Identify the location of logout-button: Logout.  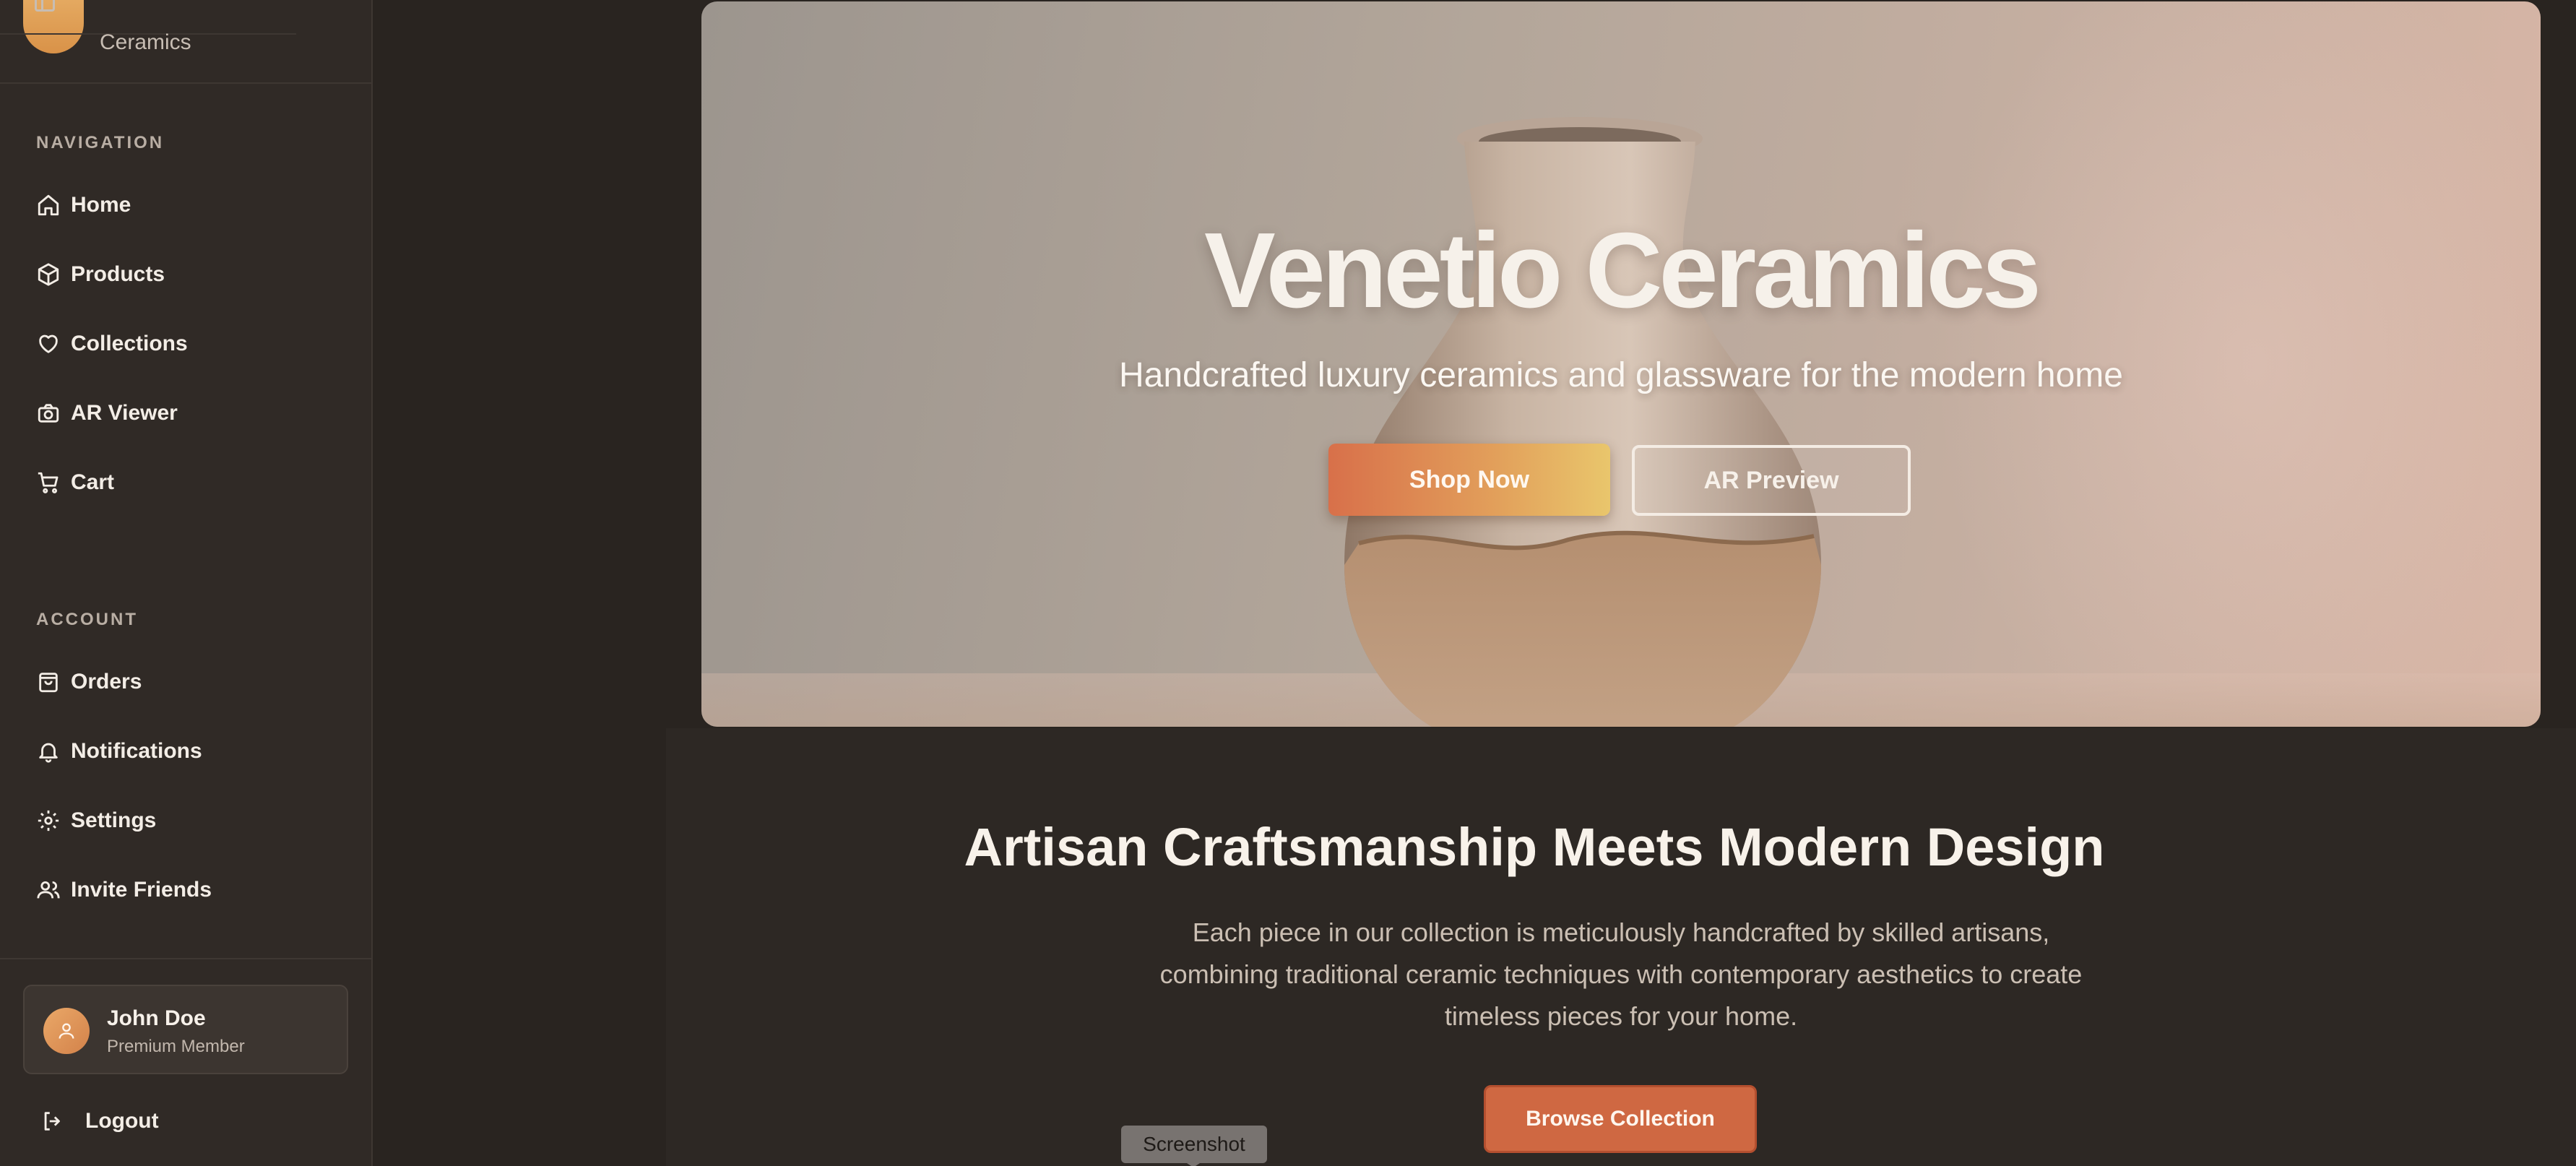
(99, 1121).